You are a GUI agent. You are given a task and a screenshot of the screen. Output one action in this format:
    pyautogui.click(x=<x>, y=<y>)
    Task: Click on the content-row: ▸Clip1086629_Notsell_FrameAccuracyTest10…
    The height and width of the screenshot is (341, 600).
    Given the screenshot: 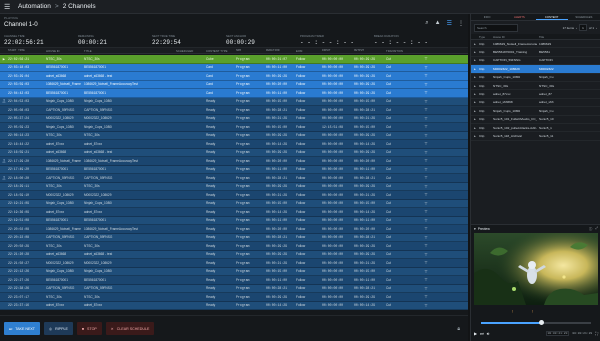 What is the action you would take?
    pyautogui.click(x=535, y=44)
    